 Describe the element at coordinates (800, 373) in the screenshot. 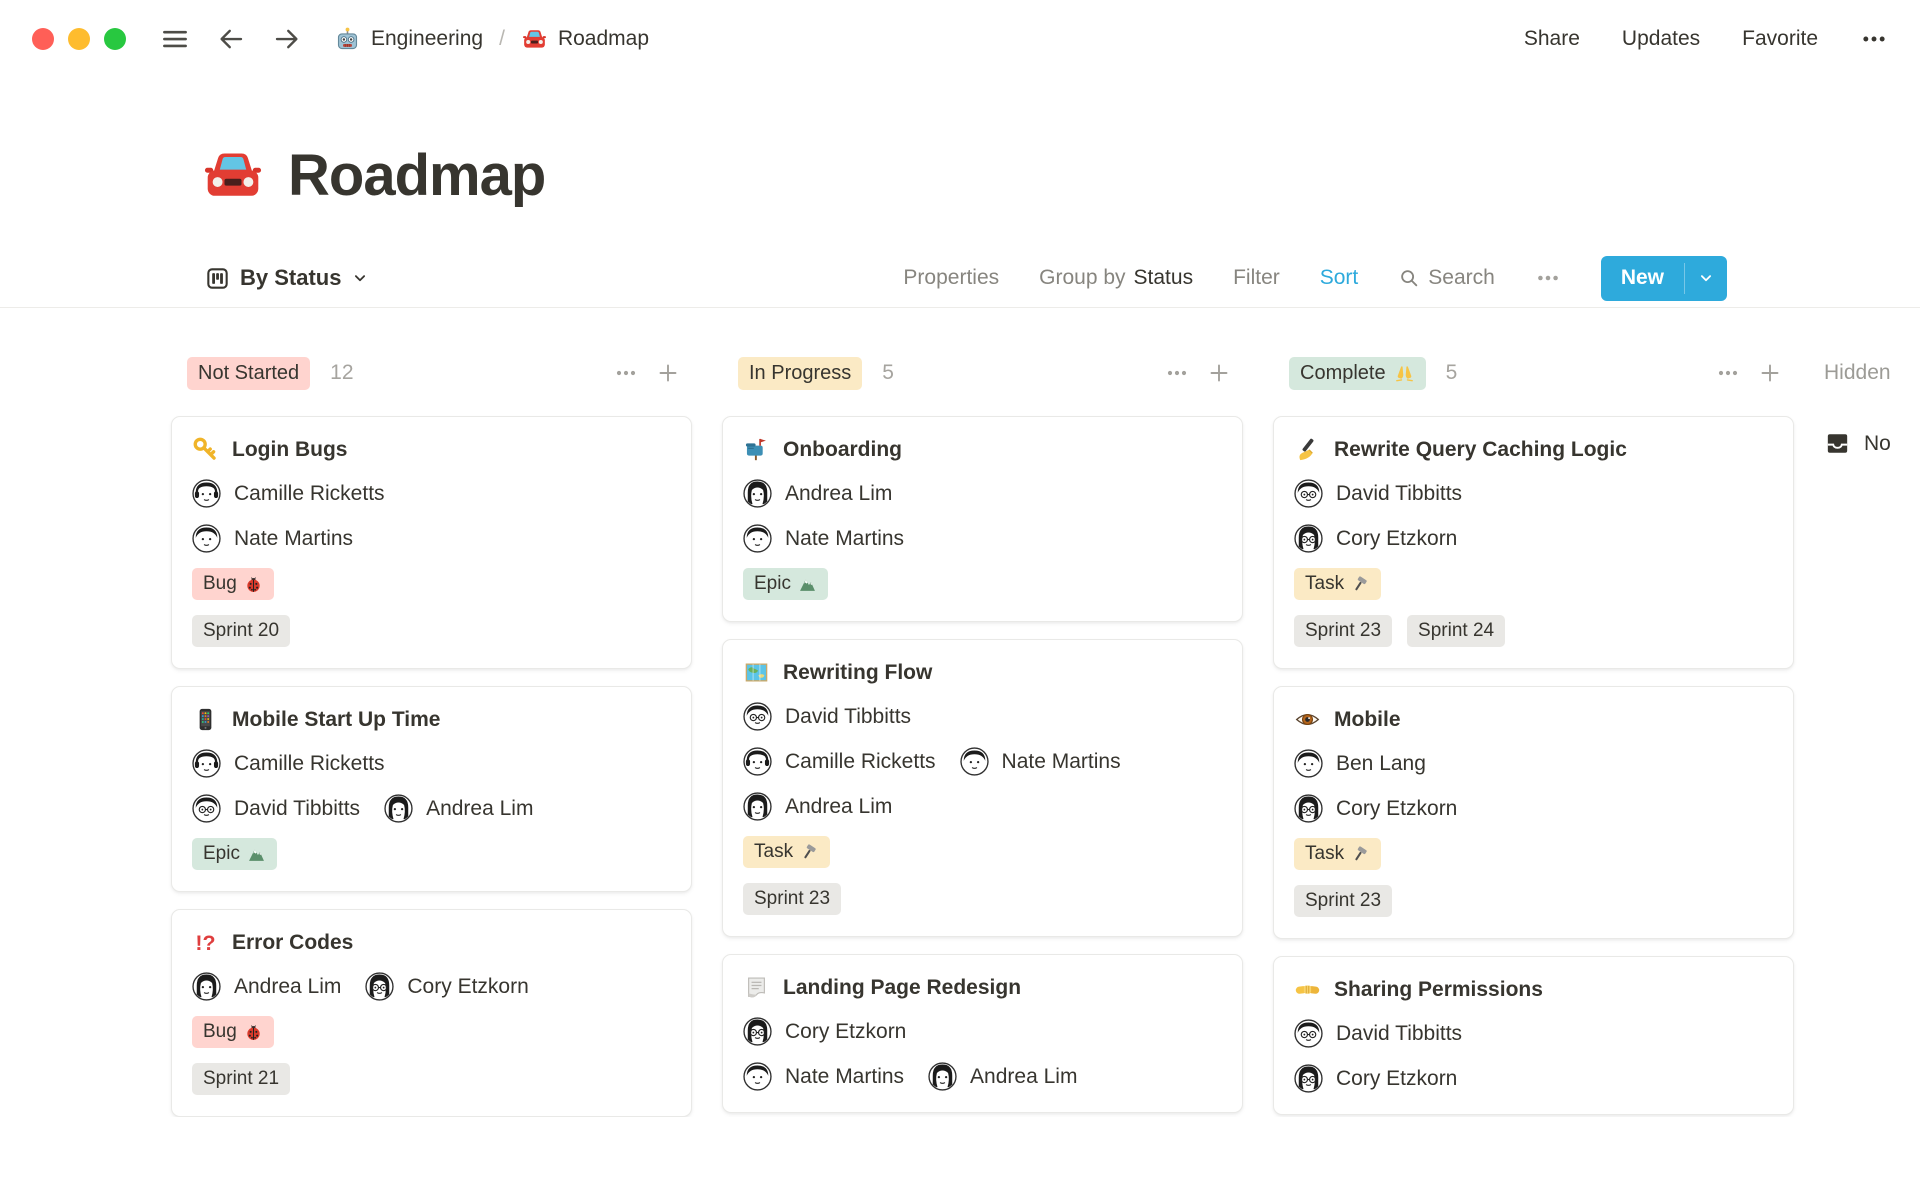

I see `column-status-badge: In Progress` at that location.